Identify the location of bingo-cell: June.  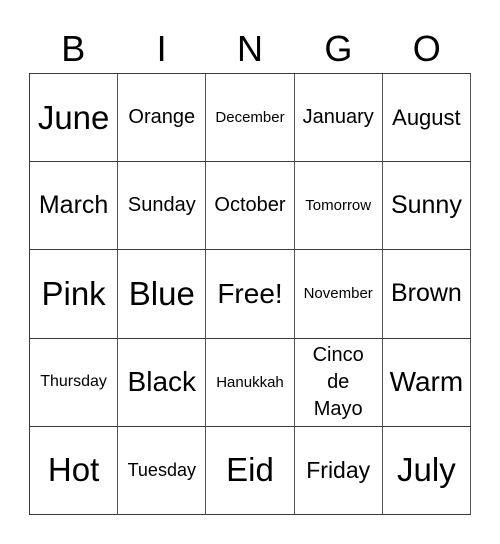
(74, 118).